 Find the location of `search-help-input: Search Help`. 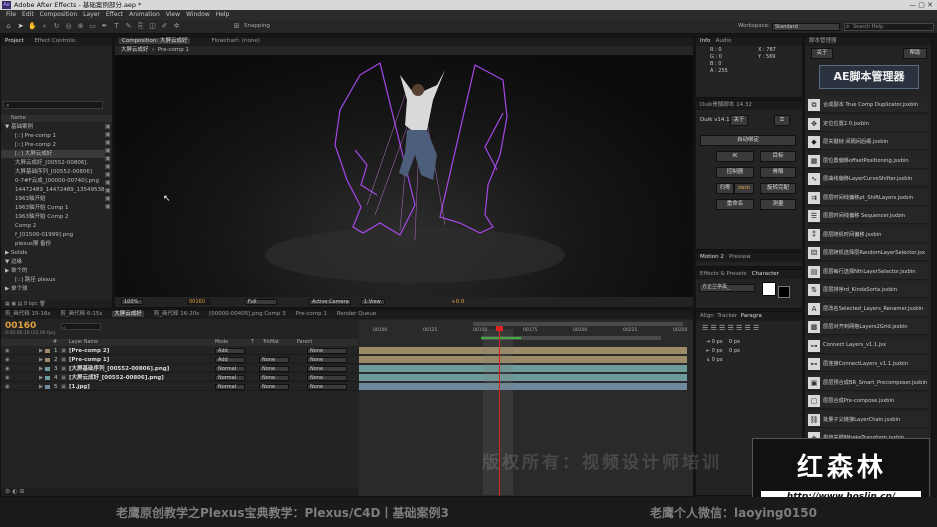

search-help-input: Search Help is located at coordinates (889, 27).